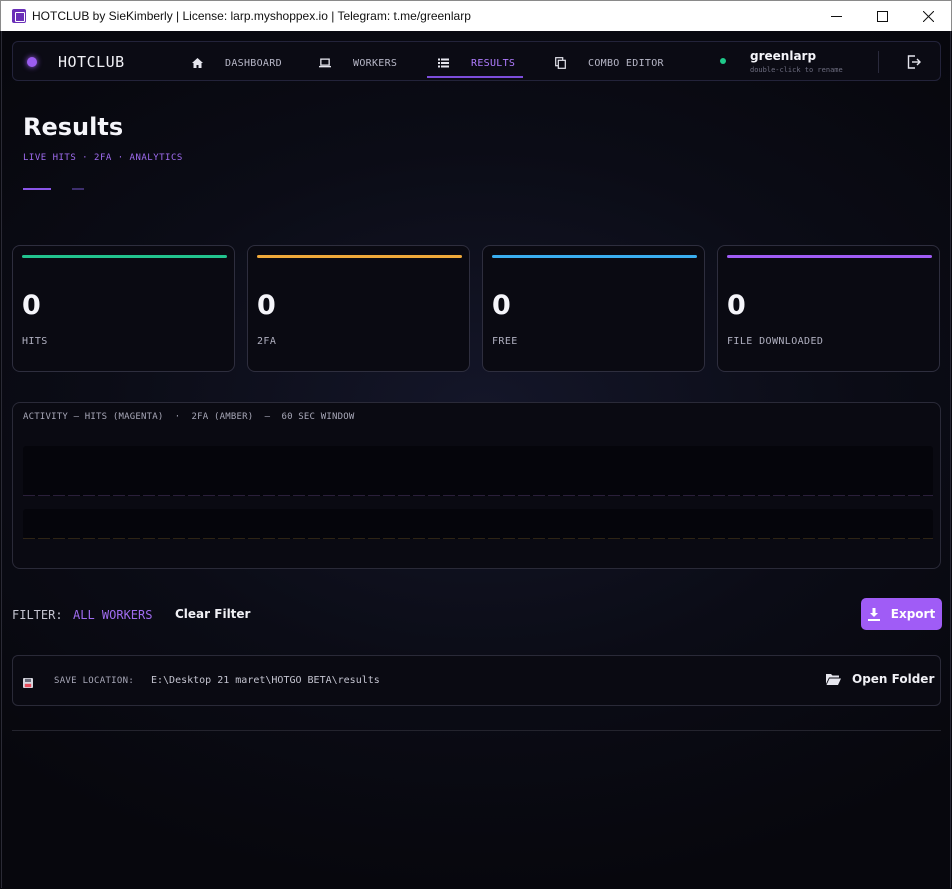 Image resolution: width=952 pixels, height=889 pixels. Describe the element at coordinates (505, 341) in the screenshot. I see `stat-label: FREE` at that location.